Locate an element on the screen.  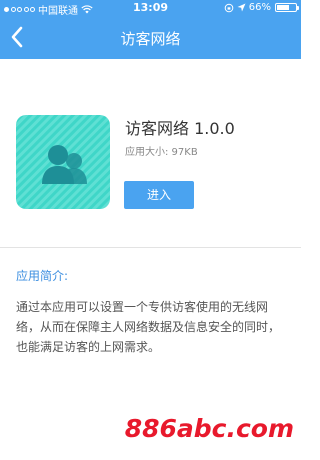
battery-percent: 66% is located at coordinates (259, 7).